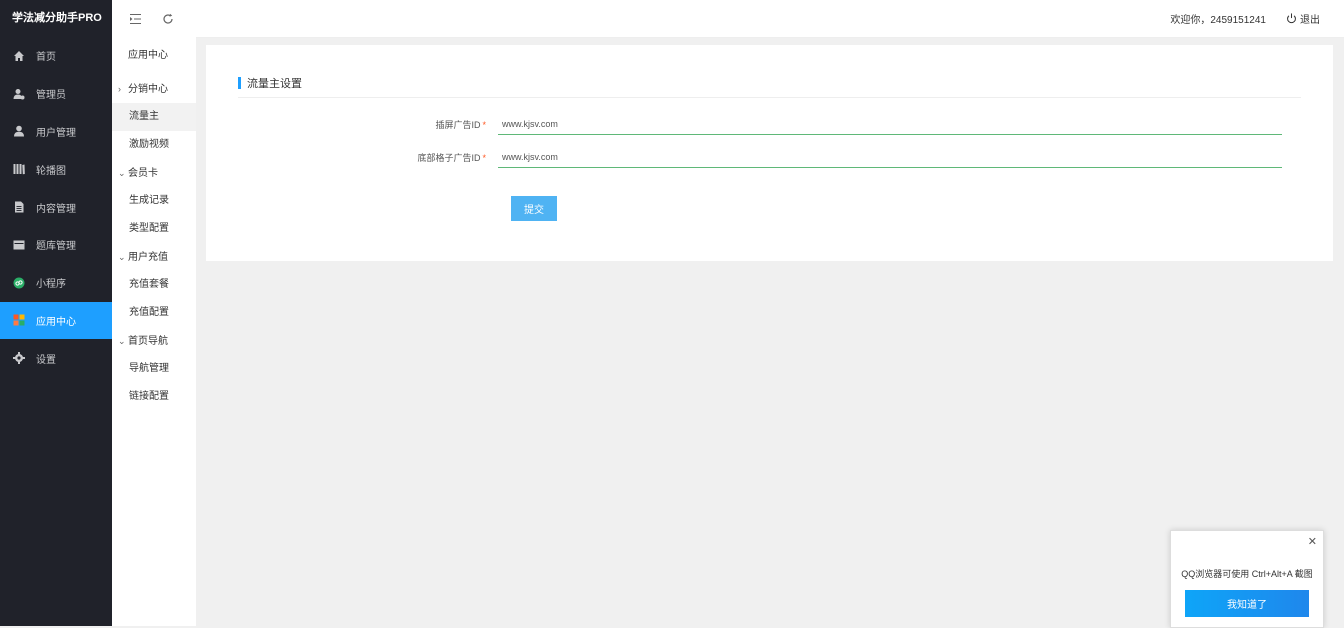  Describe the element at coordinates (154, 145) in the screenshot. I see `subnav-item-reward-video: 激励视频` at that location.